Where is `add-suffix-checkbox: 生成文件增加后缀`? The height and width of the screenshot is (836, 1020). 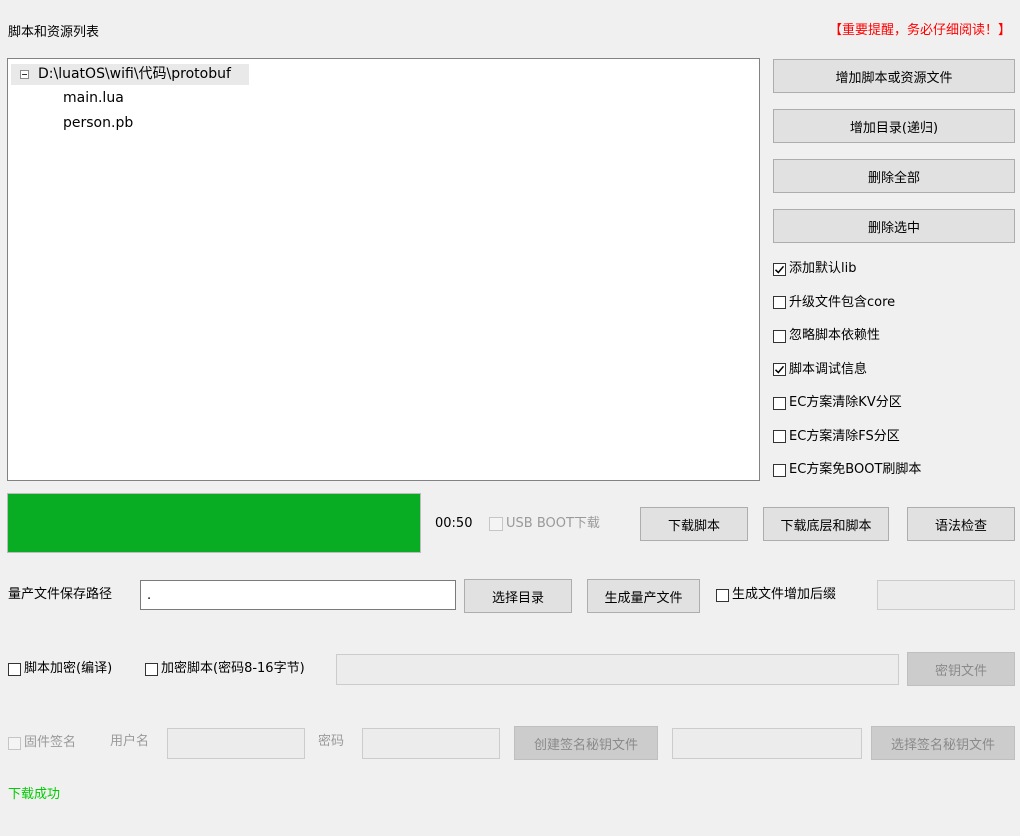
add-suffix-checkbox: 生成文件增加后缀 is located at coordinates (776, 595).